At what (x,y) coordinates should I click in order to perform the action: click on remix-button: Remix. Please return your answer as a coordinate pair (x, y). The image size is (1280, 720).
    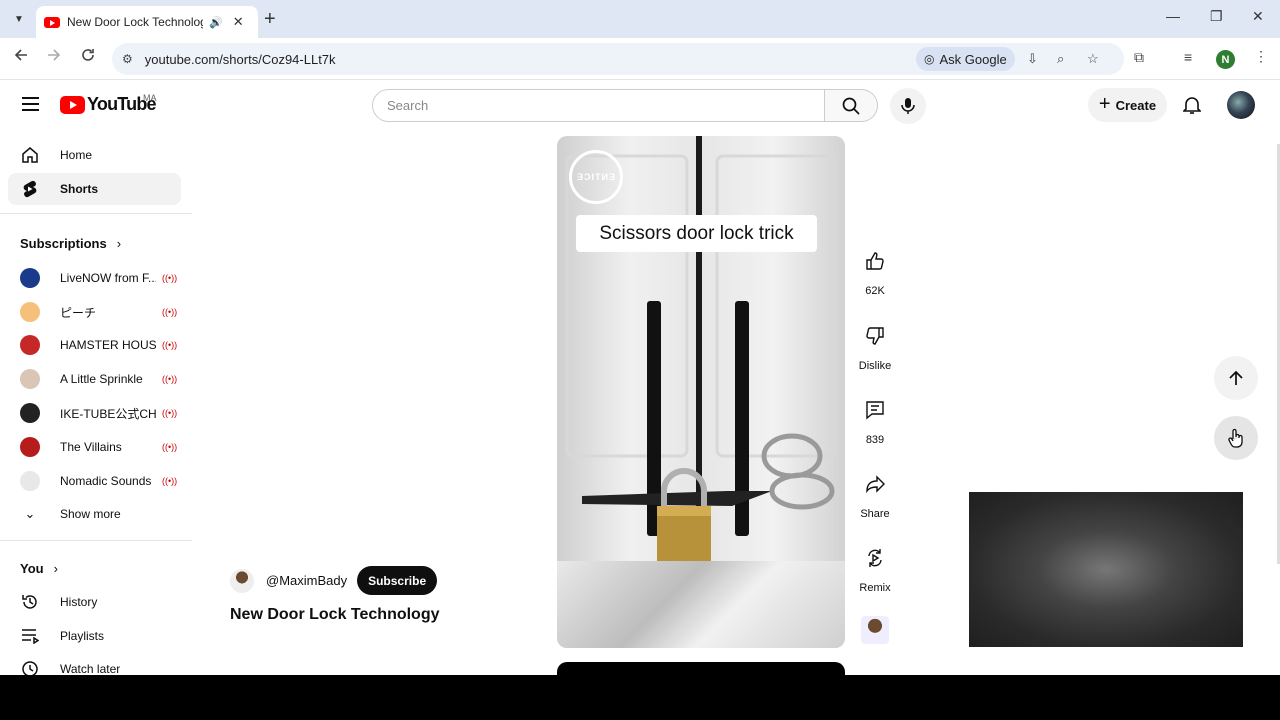
    Looking at the image, I should click on (875, 567).